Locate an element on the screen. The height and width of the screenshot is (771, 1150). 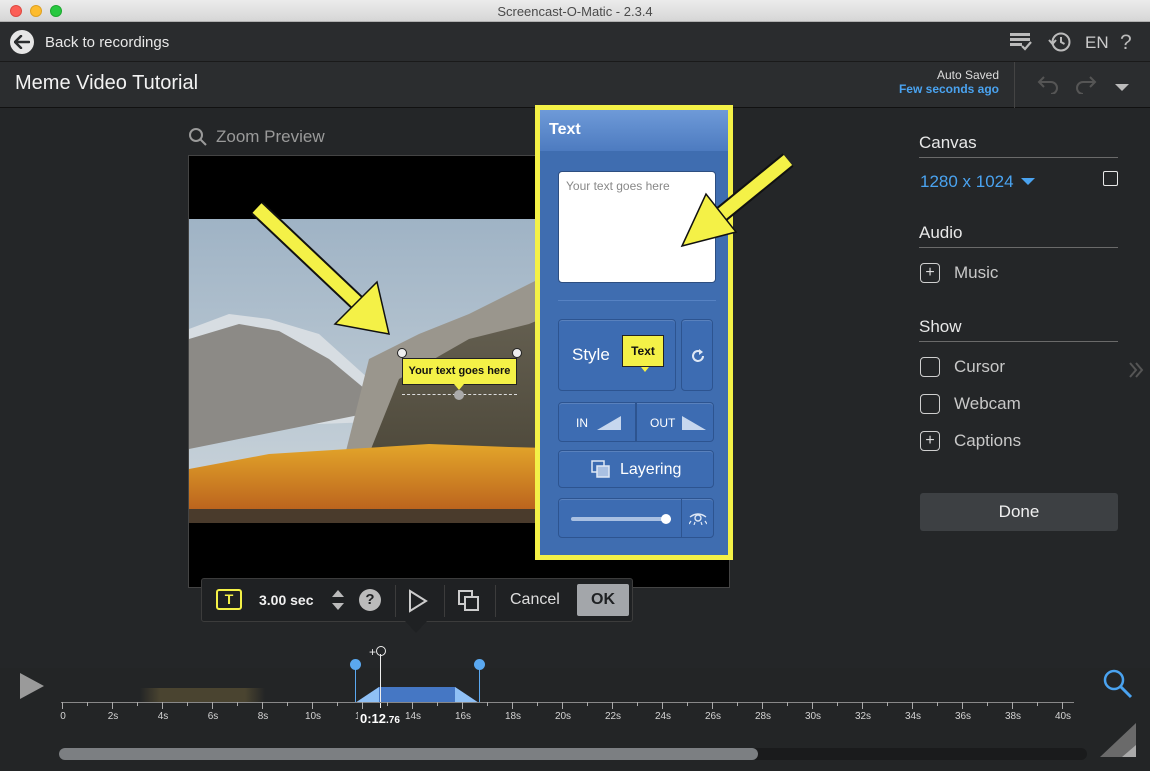
transition-out-button: OUT is located at coordinates (675, 422).